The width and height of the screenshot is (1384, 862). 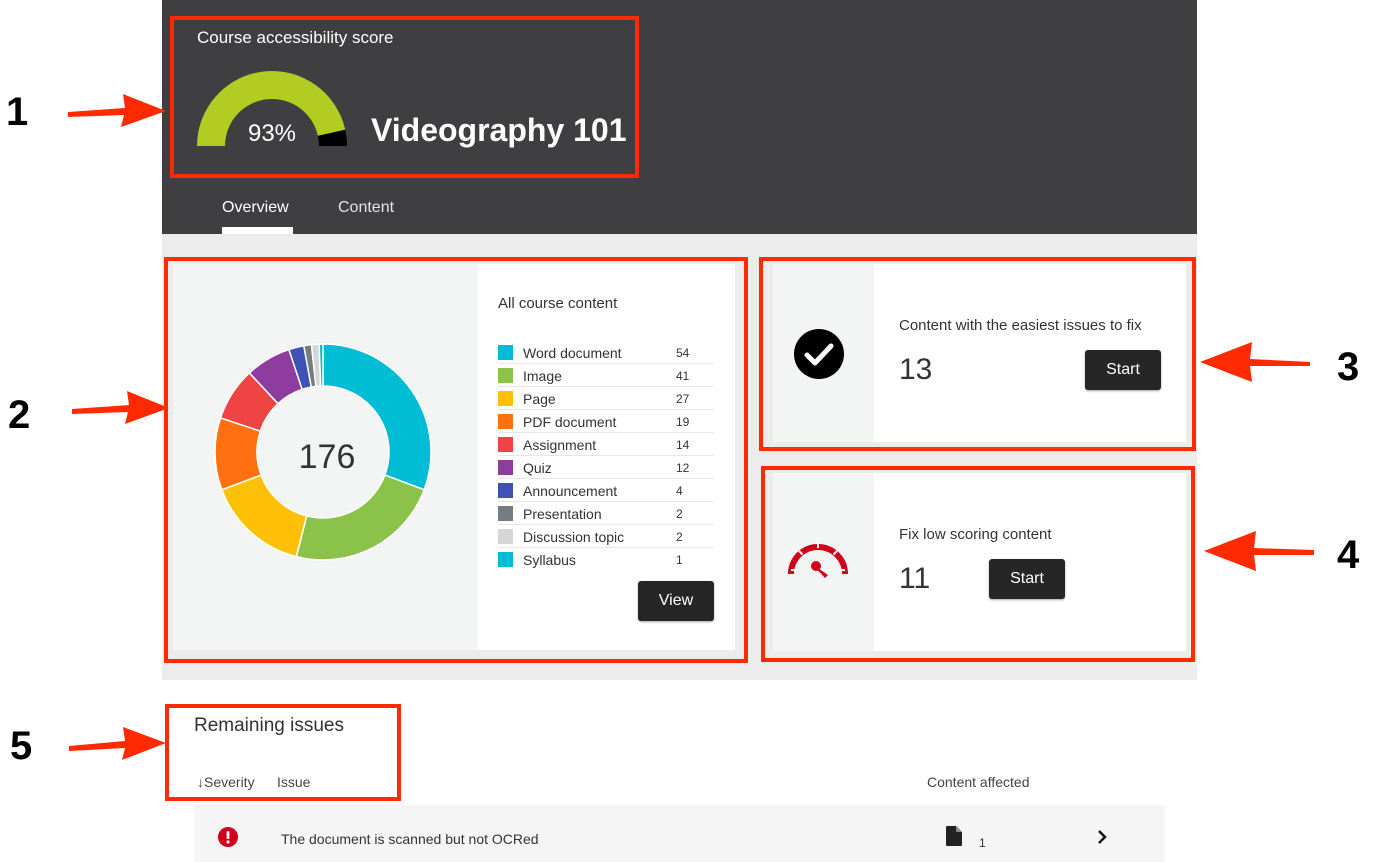 What do you see at coordinates (21, 746) in the screenshot?
I see `step-number-5: 5` at bounding box center [21, 746].